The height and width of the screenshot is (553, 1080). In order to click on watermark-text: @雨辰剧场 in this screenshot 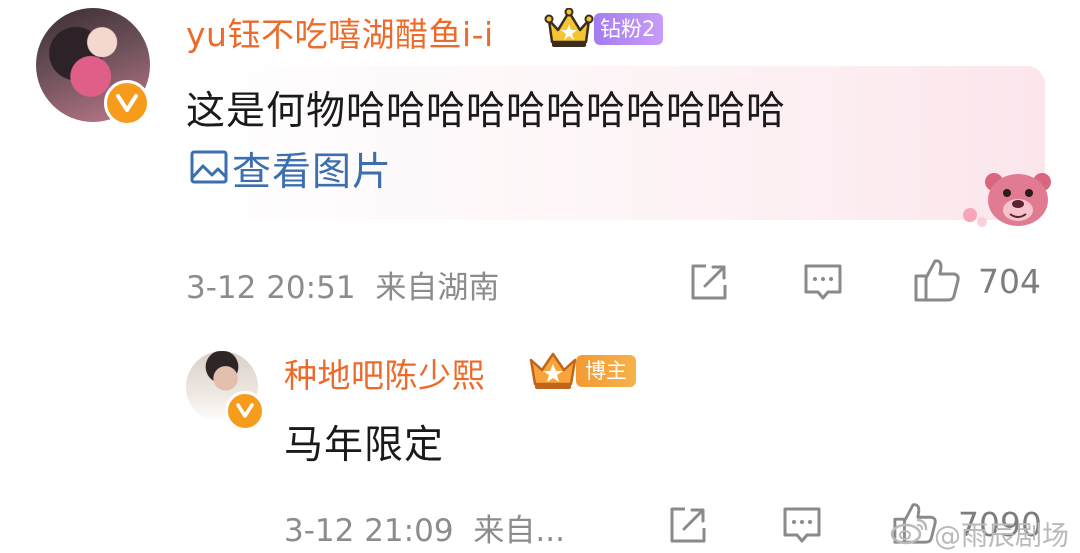, I will do `click(1001, 536)`.